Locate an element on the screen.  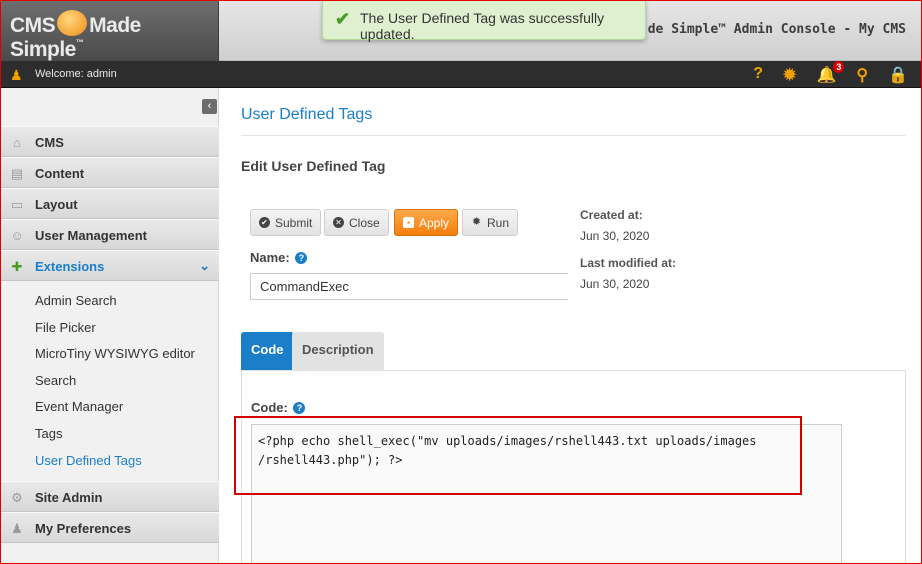
user-icon: ♟ is located at coordinates (16, 75).